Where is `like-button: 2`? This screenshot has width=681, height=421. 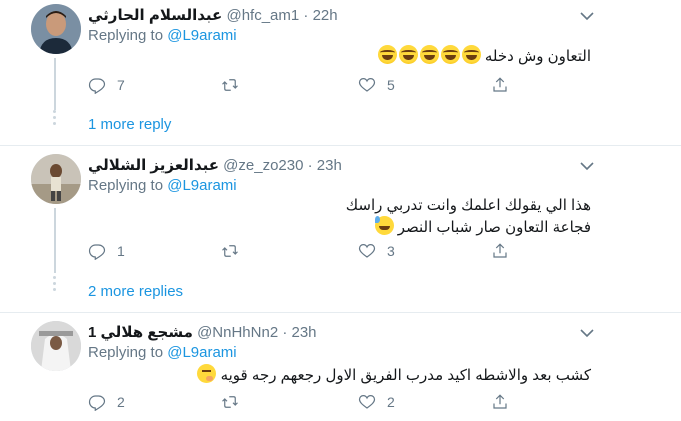 like-button: 2 is located at coordinates (376, 402).